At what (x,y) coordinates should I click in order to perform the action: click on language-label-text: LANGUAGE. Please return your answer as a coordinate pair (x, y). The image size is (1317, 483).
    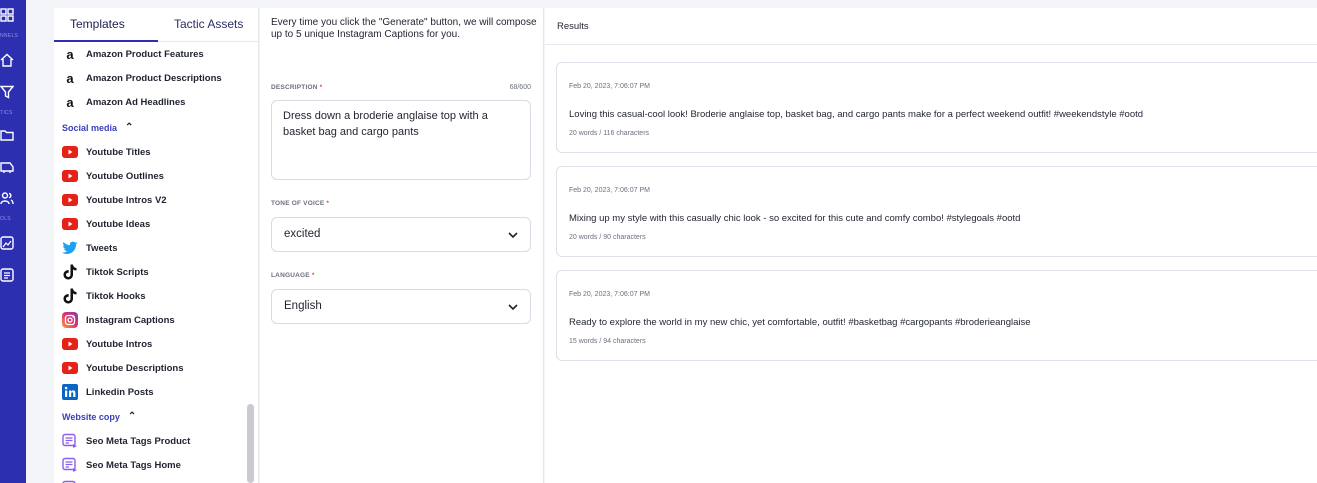
    Looking at the image, I should click on (290, 275).